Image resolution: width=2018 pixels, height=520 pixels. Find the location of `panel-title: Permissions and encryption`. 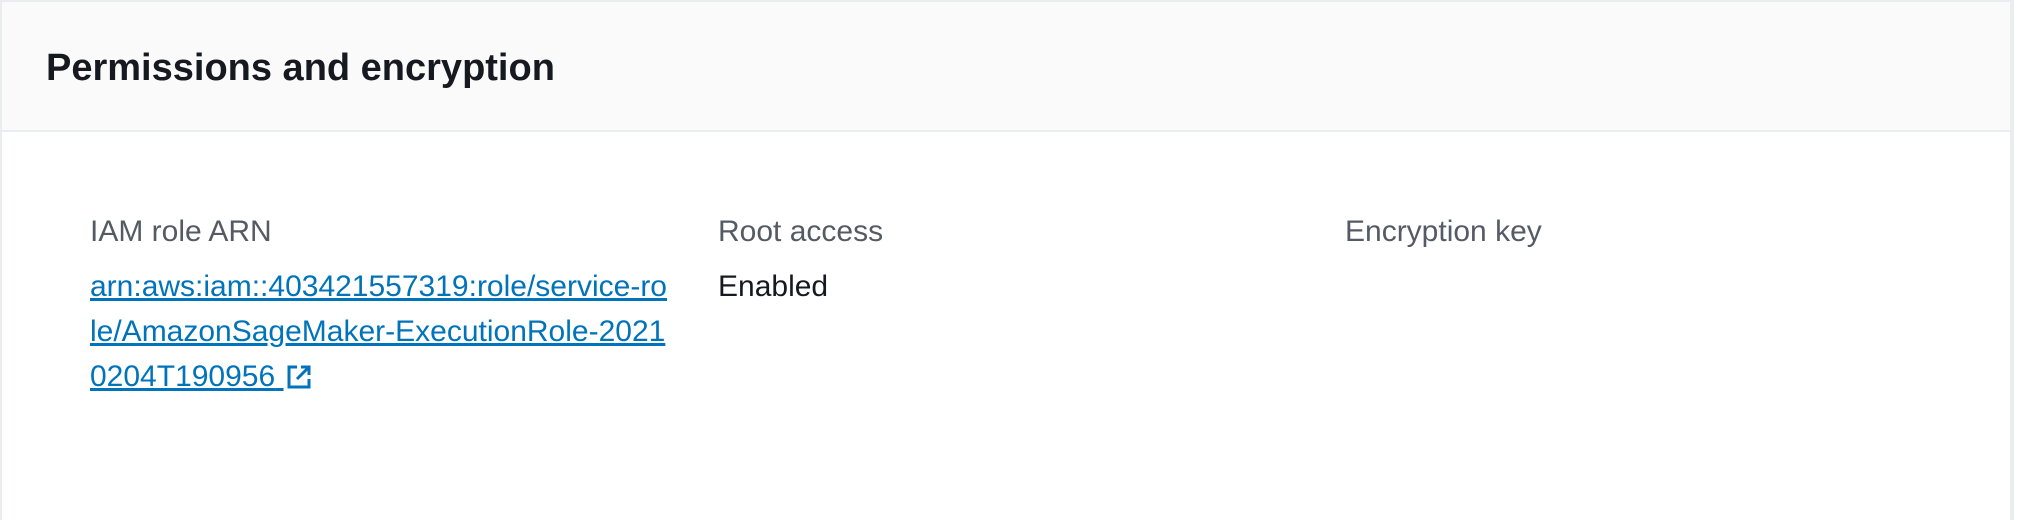

panel-title: Permissions and encryption is located at coordinates (300, 68).